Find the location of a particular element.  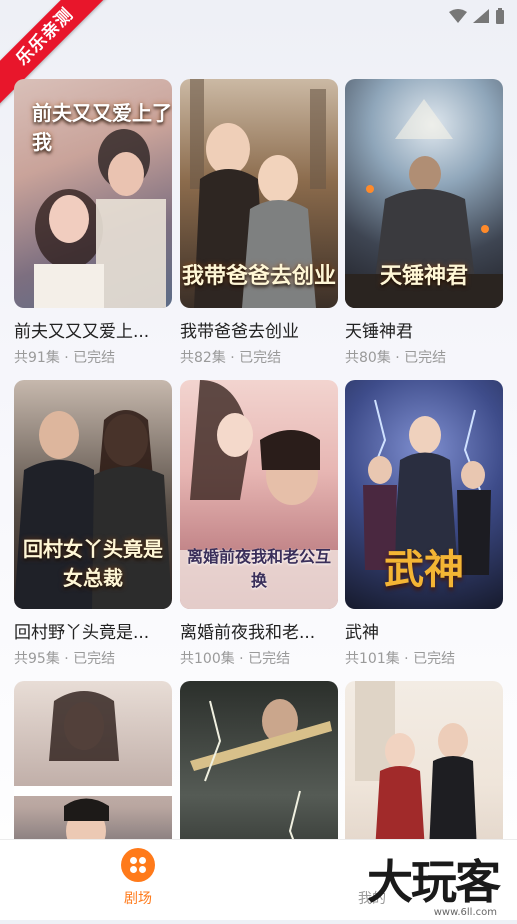

poster-title: 武神 is located at coordinates (424, 569).